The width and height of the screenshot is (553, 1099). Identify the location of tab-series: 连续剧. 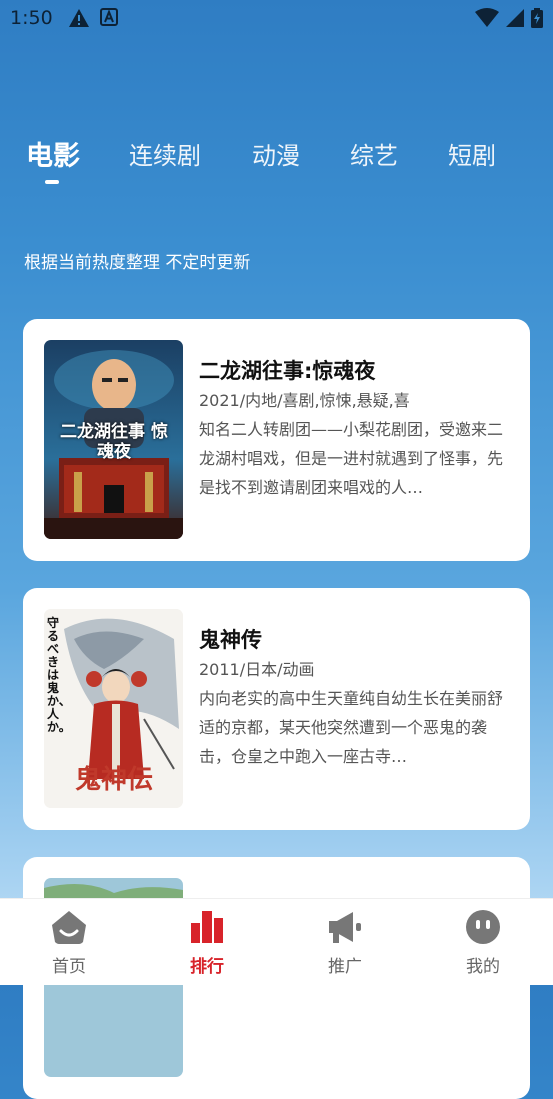
(165, 153).